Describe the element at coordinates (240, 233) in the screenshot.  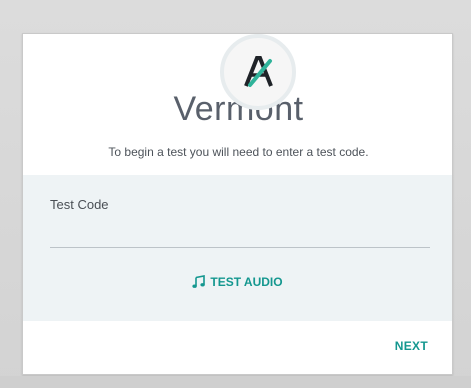
I see `test-code-input` at that location.